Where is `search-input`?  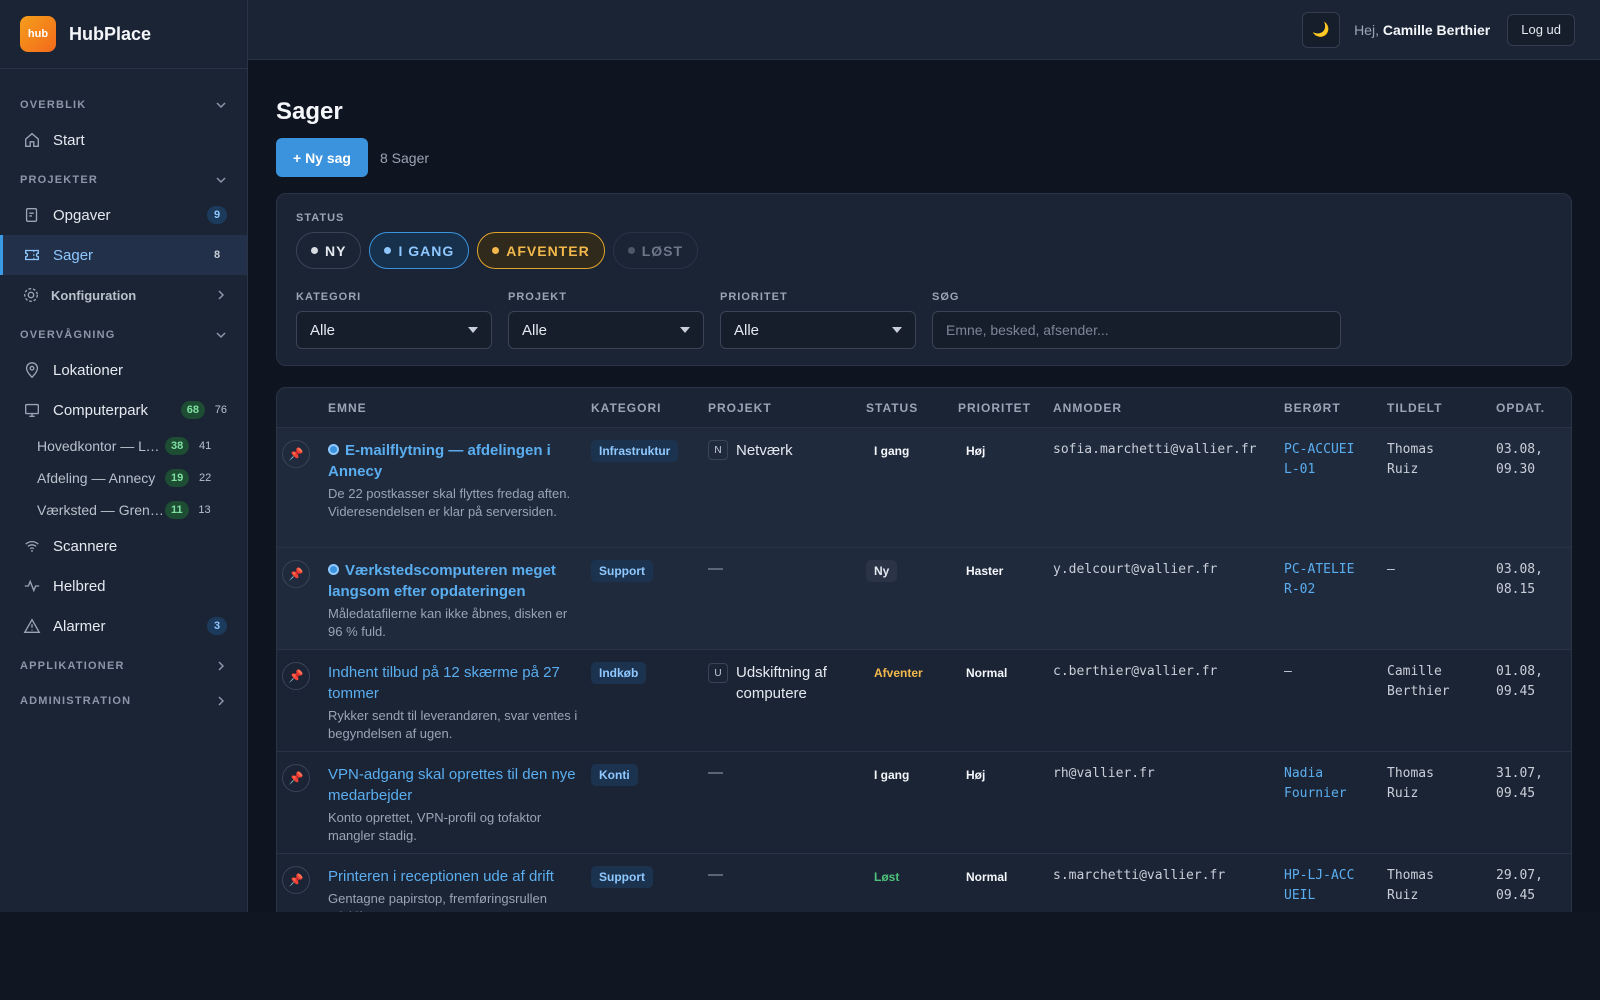 search-input is located at coordinates (1136, 330).